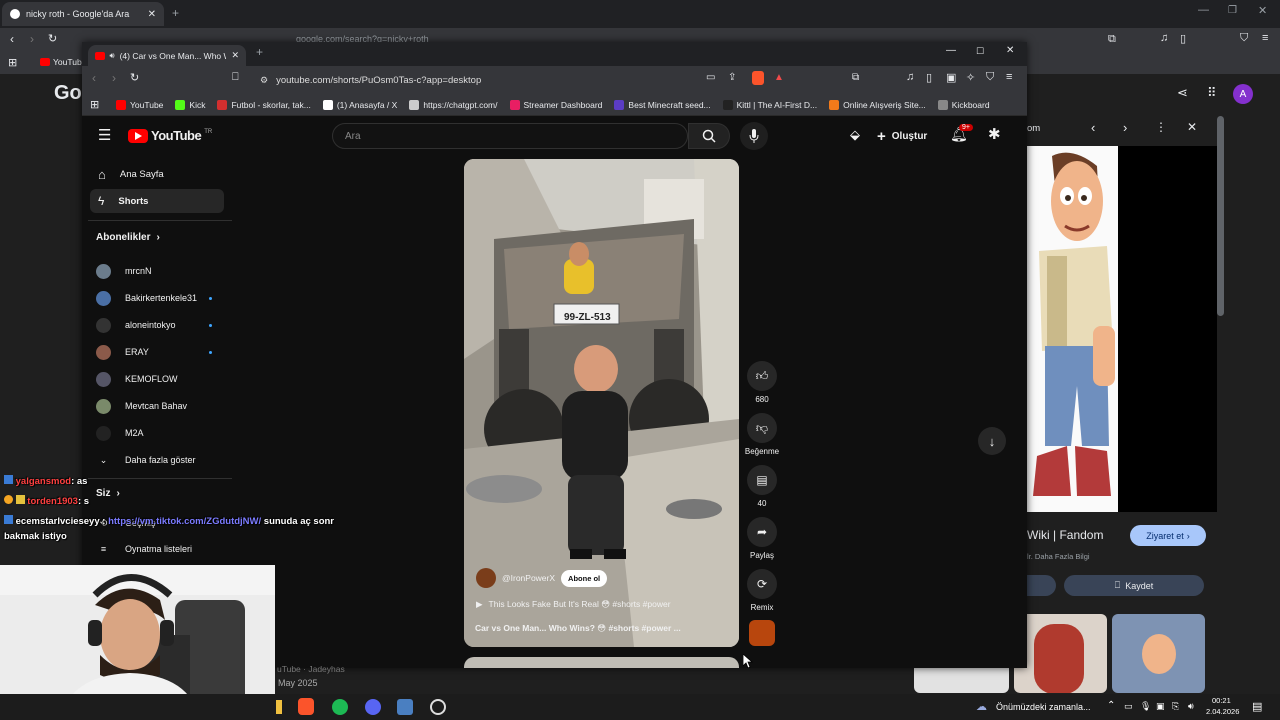 The height and width of the screenshot is (720, 1280). I want to click on bookmark-item: Kickboard, so click(963, 104).